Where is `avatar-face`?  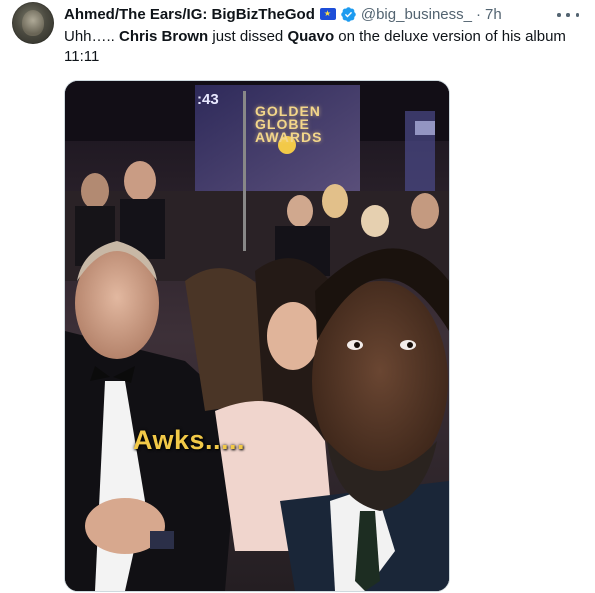 avatar-face is located at coordinates (33, 23).